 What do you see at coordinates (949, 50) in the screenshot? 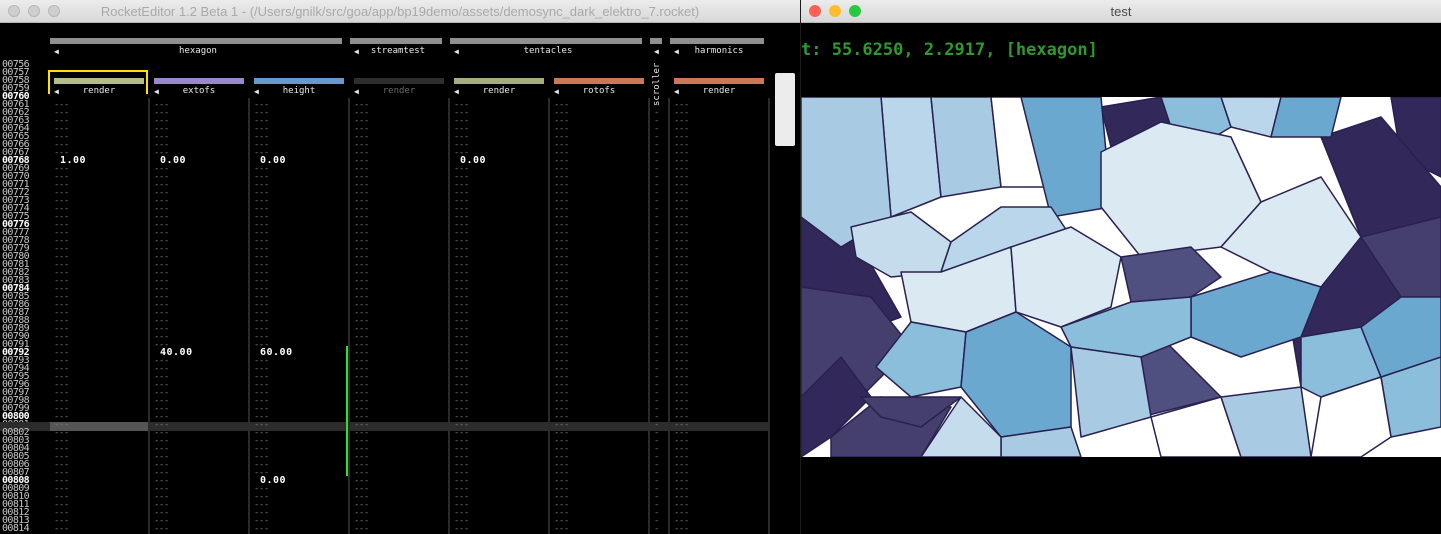
I see `time-status-readout: t: 55.6250, 2.2917, [hexagon]` at bounding box center [949, 50].